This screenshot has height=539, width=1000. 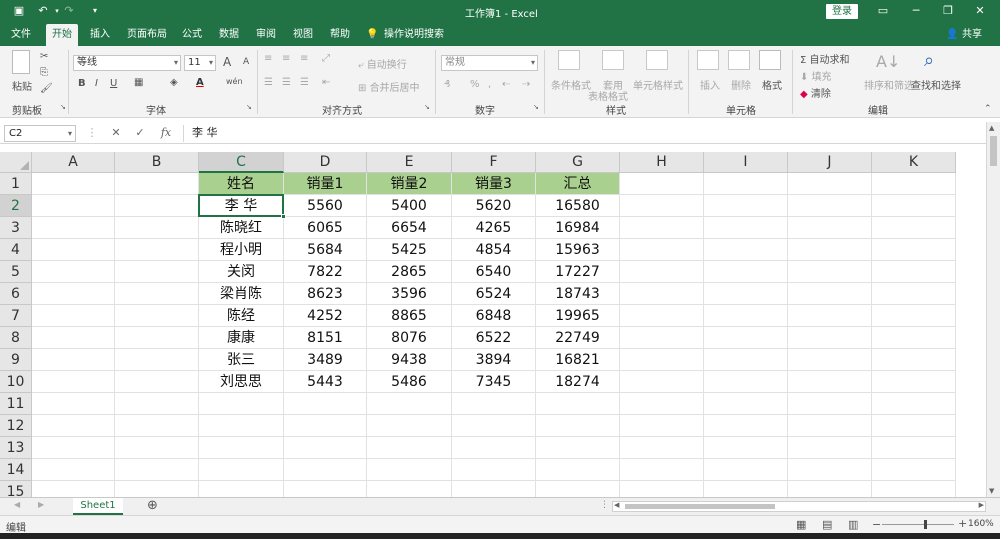 What do you see at coordinates (799, 506) in the screenshot?
I see `horizontal-scrollbar: ◀ ▶` at bounding box center [799, 506].